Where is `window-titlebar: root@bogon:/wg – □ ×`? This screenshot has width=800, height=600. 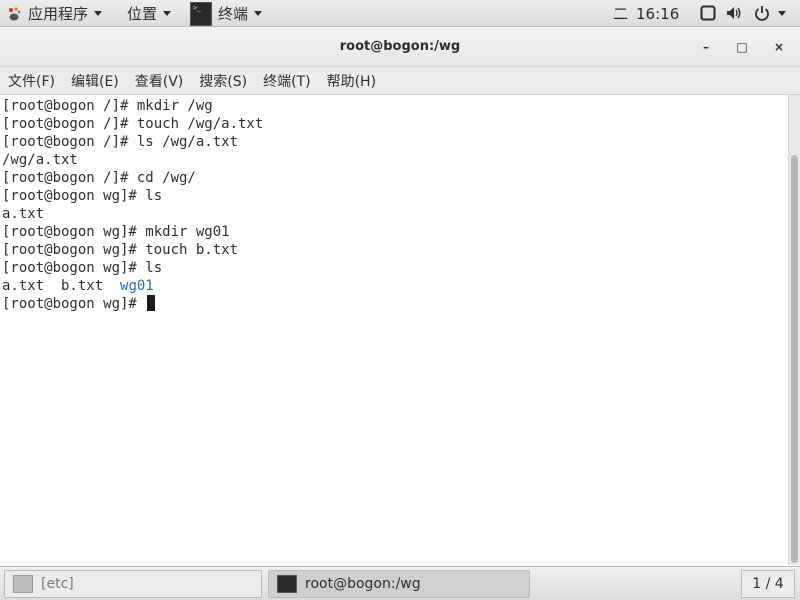
window-titlebar: root@bogon:/wg – □ × is located at coordinates (400, 47).